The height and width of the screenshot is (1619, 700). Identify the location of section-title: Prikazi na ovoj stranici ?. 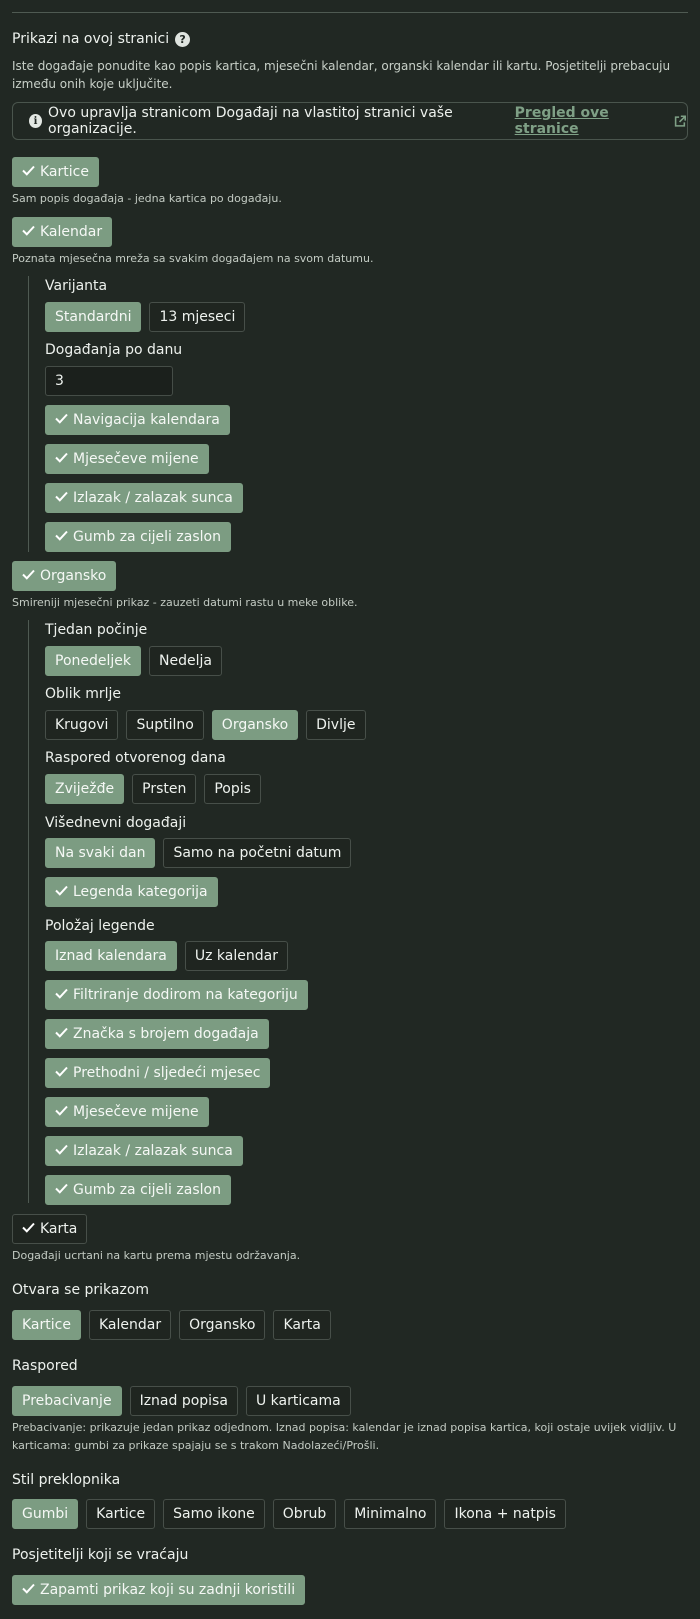
(101, 39).